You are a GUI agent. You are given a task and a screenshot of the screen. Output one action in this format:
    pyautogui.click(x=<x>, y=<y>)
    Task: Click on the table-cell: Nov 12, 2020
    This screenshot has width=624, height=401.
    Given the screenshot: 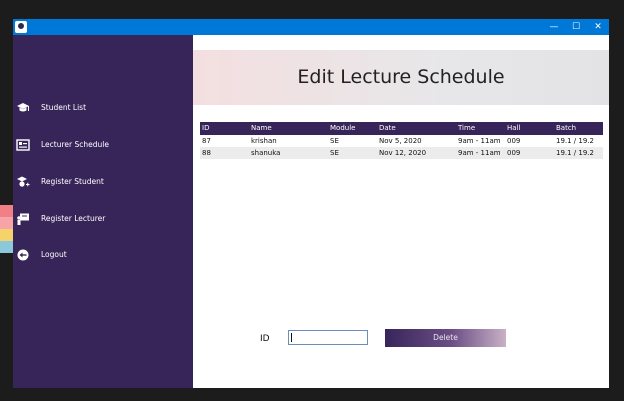 What is the action you would take?
    pyautogui.click(x=403, y=153)
    